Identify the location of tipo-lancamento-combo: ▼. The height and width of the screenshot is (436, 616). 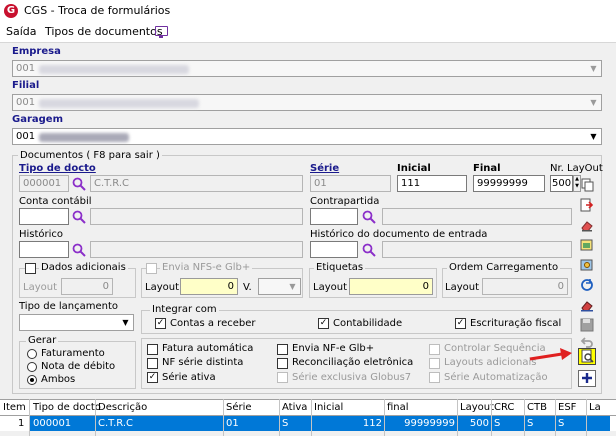
(76, 322).